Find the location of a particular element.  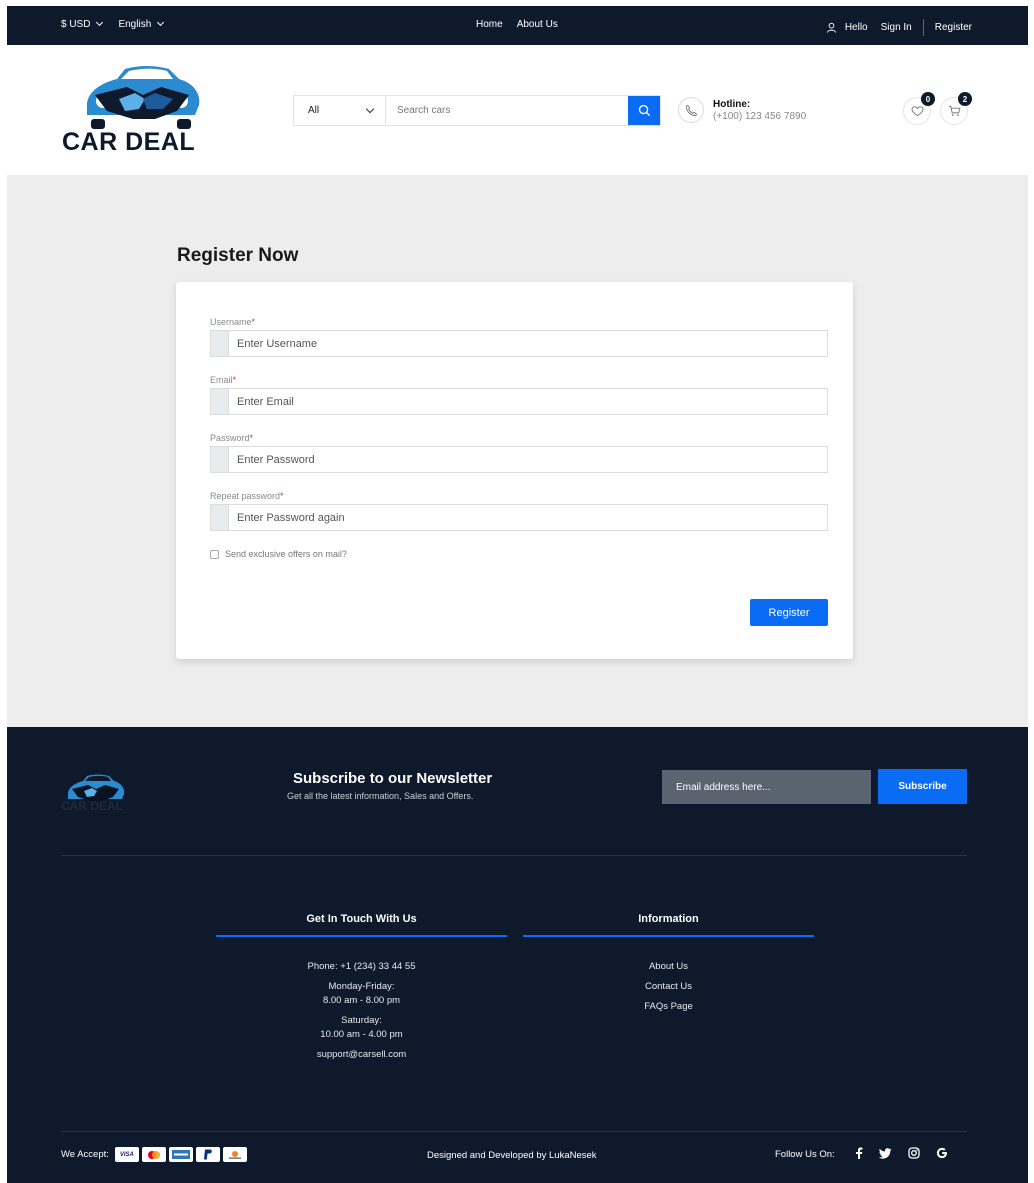

site-logo: CAR DEAL is located at coordinates (137, 111).